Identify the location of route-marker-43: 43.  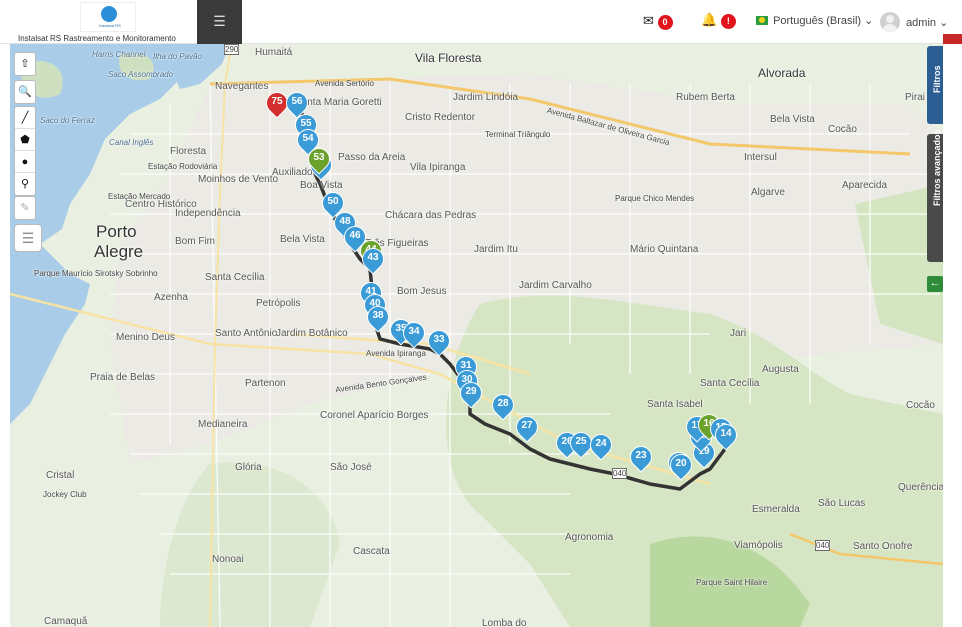
(373, 260).